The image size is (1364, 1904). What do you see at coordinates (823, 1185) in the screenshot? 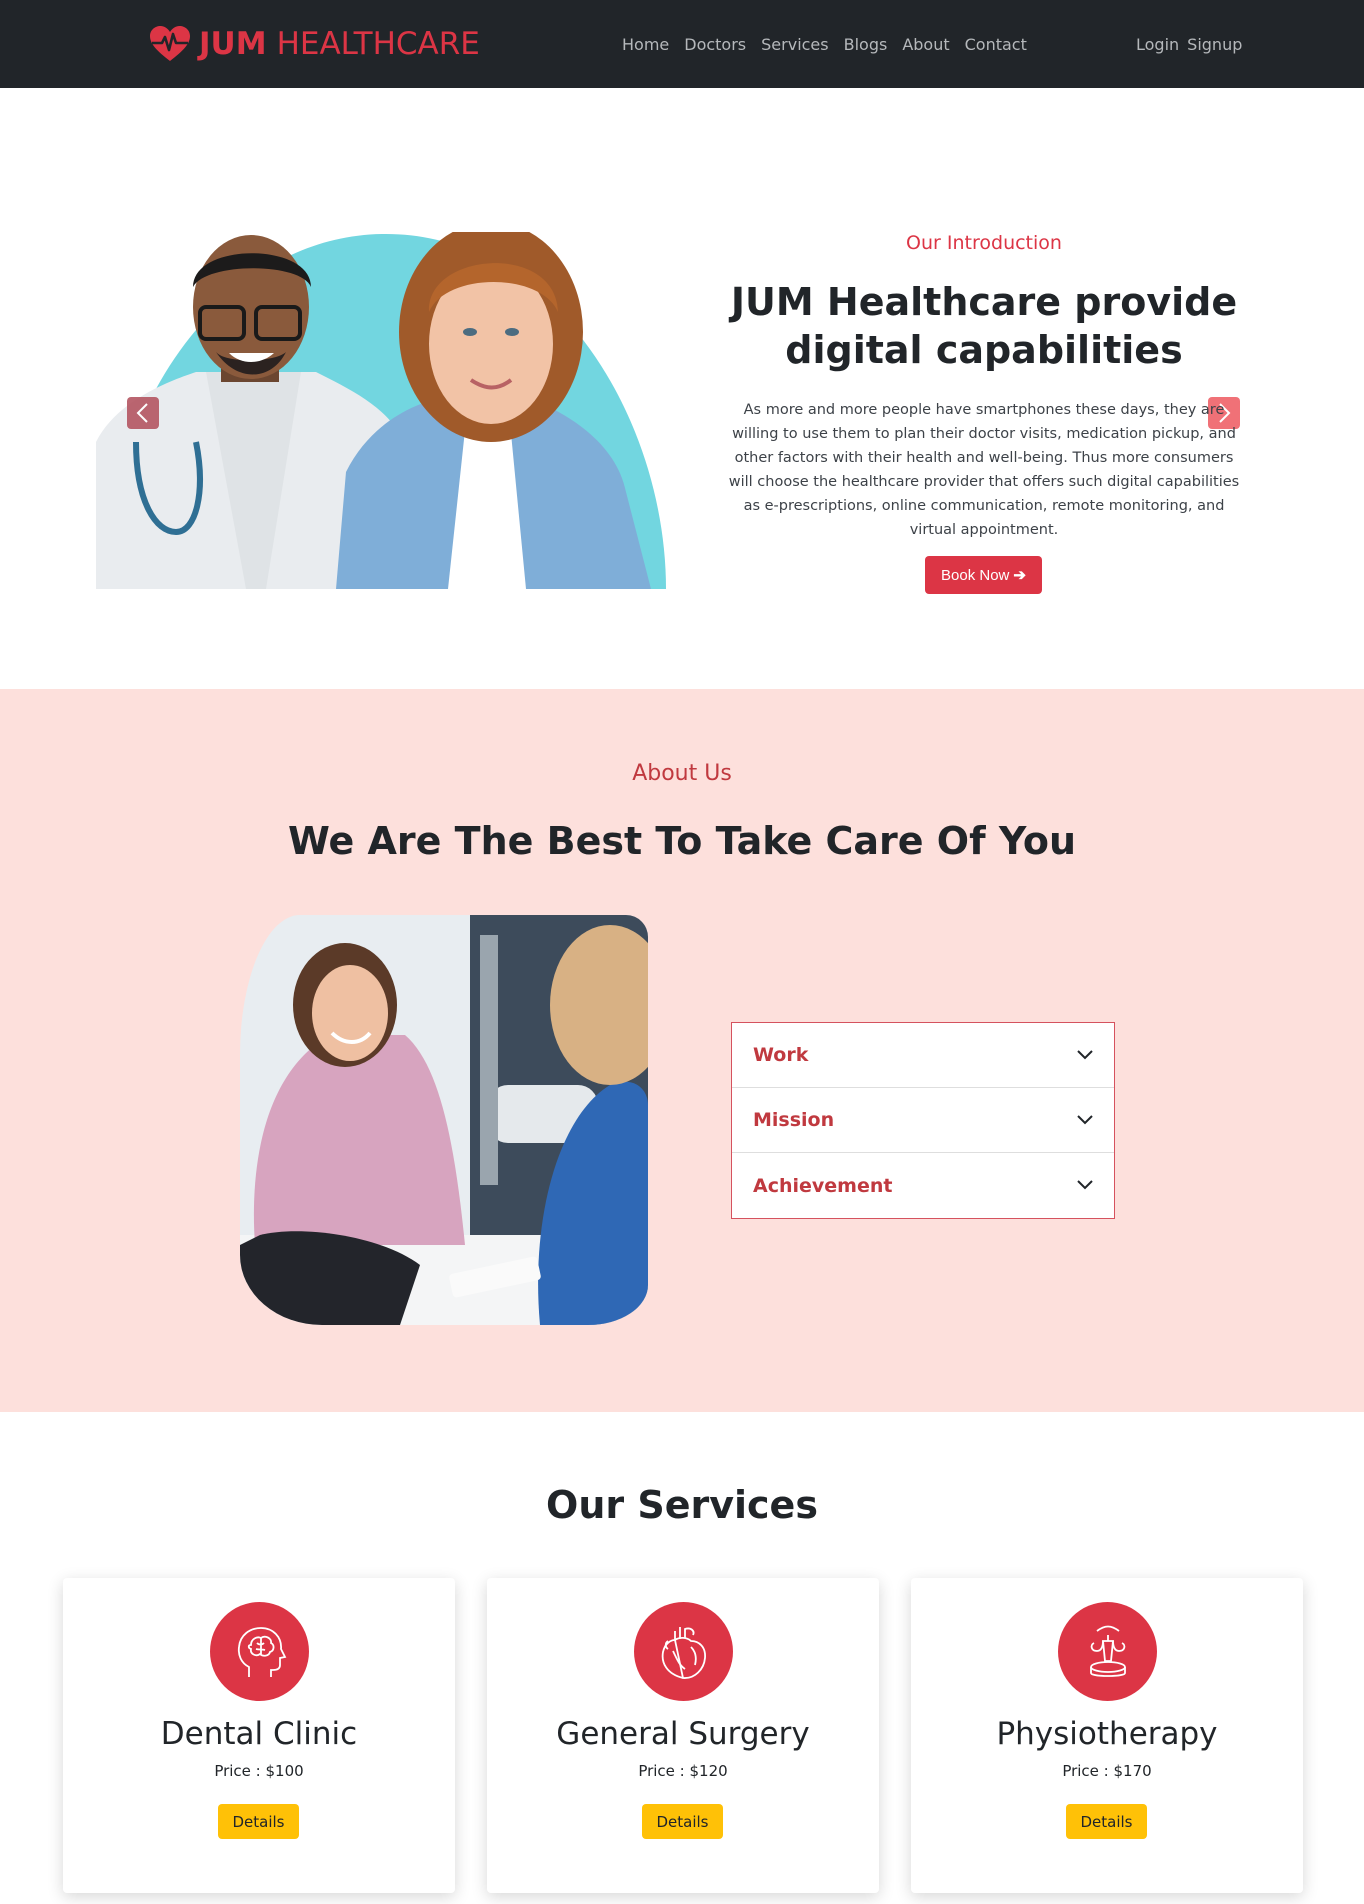
I see `accordion-label: Achievement` at bounding box center [823, 1185].